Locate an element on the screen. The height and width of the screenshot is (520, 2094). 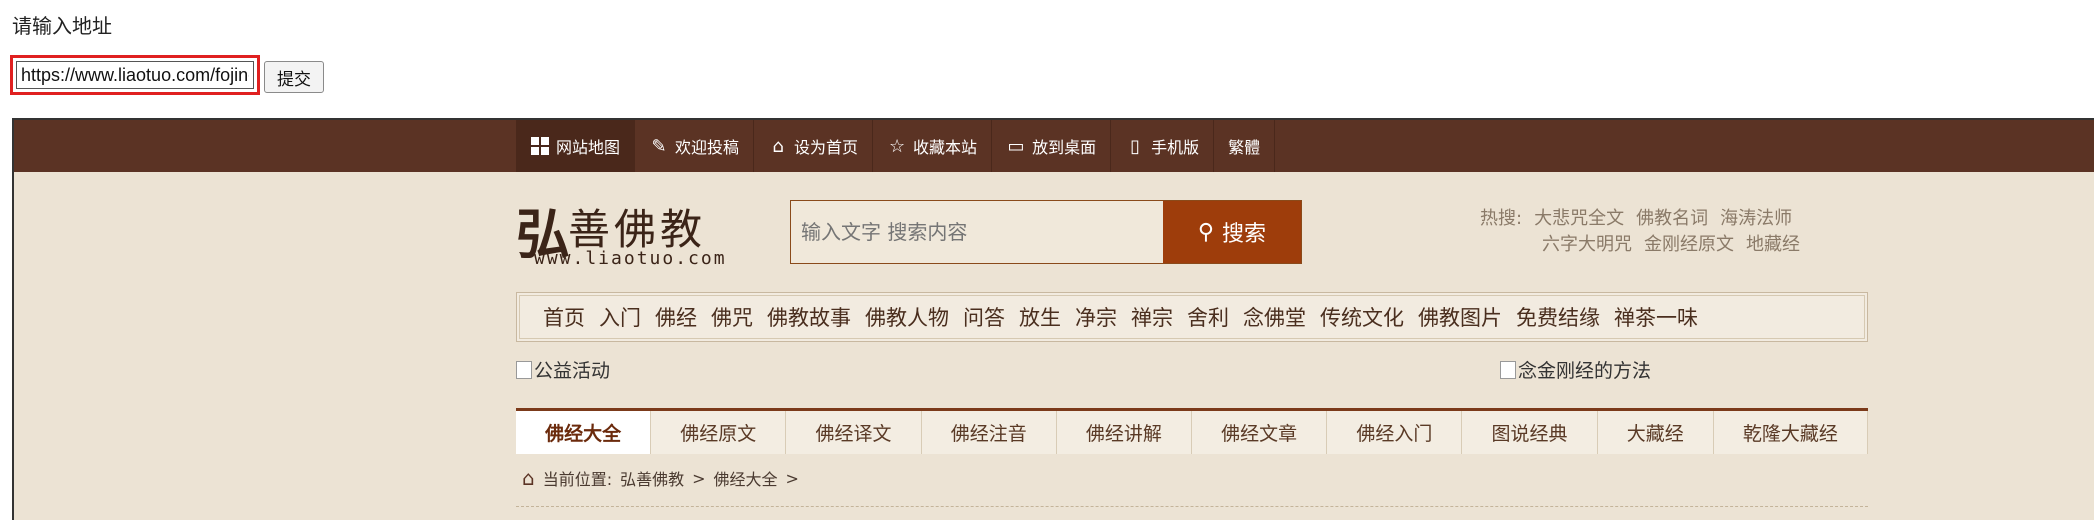
search-icon: ⚲ is located at coordinates (1206, 232).